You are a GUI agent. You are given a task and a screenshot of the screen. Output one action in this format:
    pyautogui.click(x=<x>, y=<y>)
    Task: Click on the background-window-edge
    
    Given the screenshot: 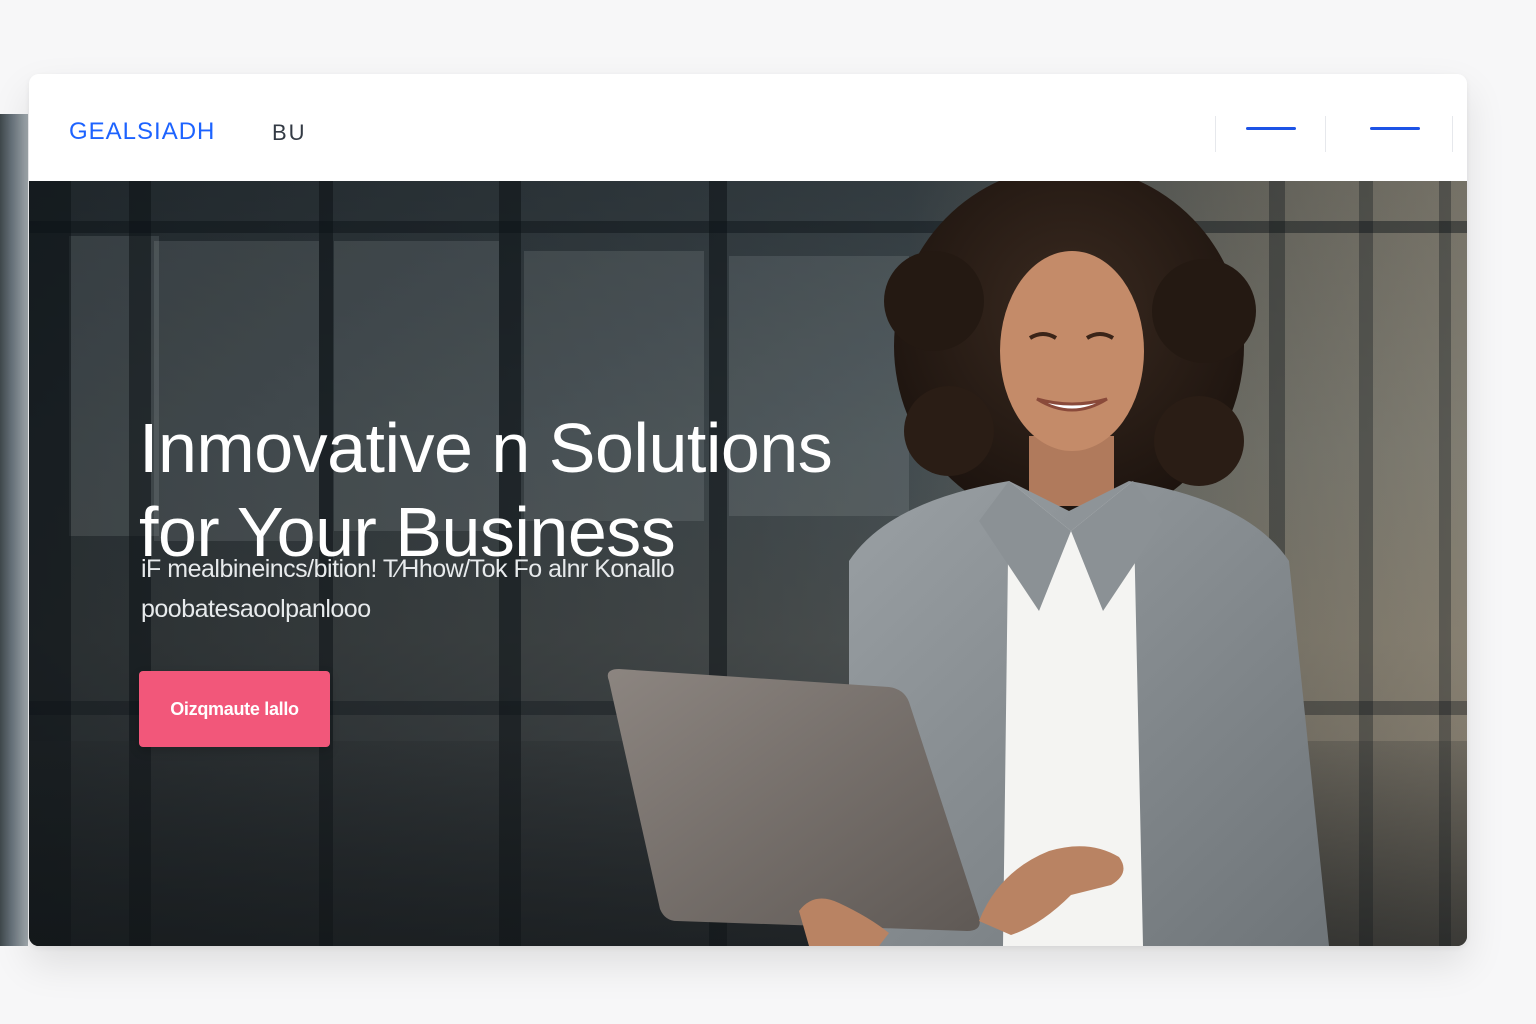 What is the action you would take?
    pyautogui.click(x=14, y=530)
    